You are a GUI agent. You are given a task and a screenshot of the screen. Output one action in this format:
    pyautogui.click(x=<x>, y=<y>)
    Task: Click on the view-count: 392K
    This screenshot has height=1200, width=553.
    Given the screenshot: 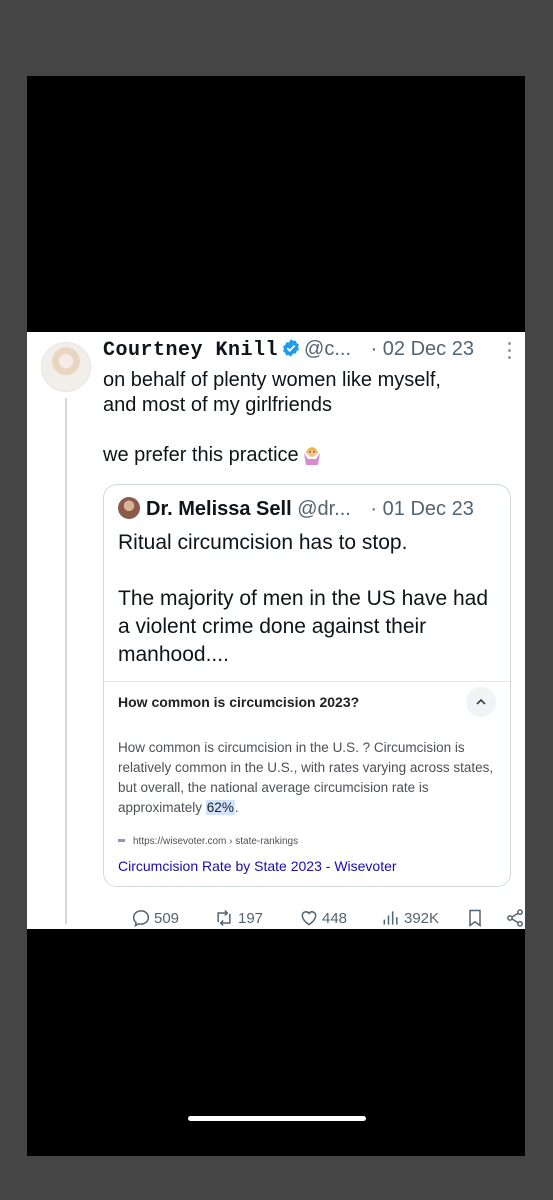 What is the action you would take?
    pyautogui.click(x=422, y=918)
    